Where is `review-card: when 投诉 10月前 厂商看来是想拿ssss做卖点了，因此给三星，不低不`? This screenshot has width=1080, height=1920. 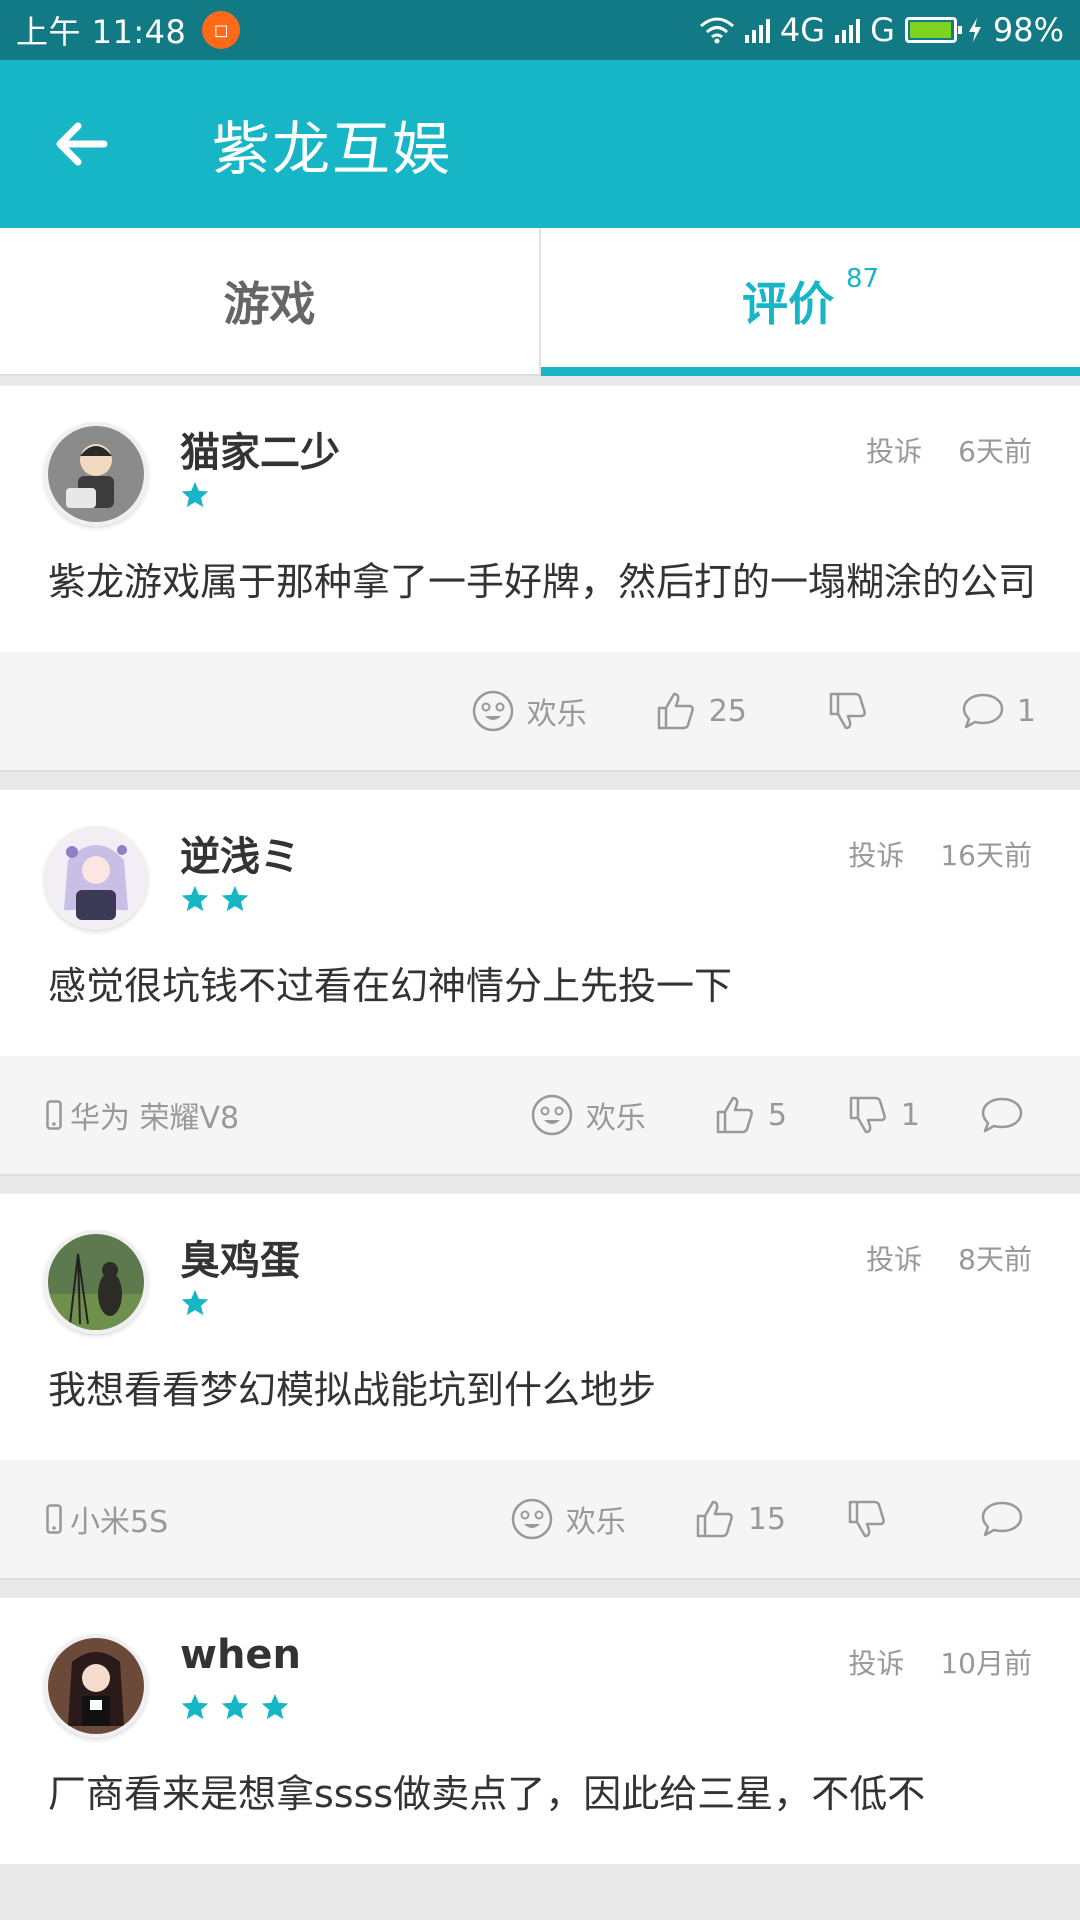 review-card: when 投诉 10月前 厂商看来是想拿ssss做卖点了，因此给三星，不低不 is located at coordinates (540, 1731).